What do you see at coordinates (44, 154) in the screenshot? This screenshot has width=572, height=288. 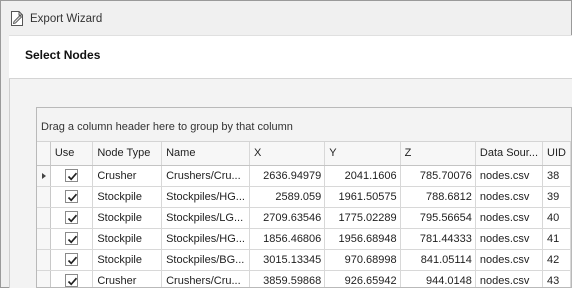 I see `row-indicator-header` at bounding box center [44, 154].